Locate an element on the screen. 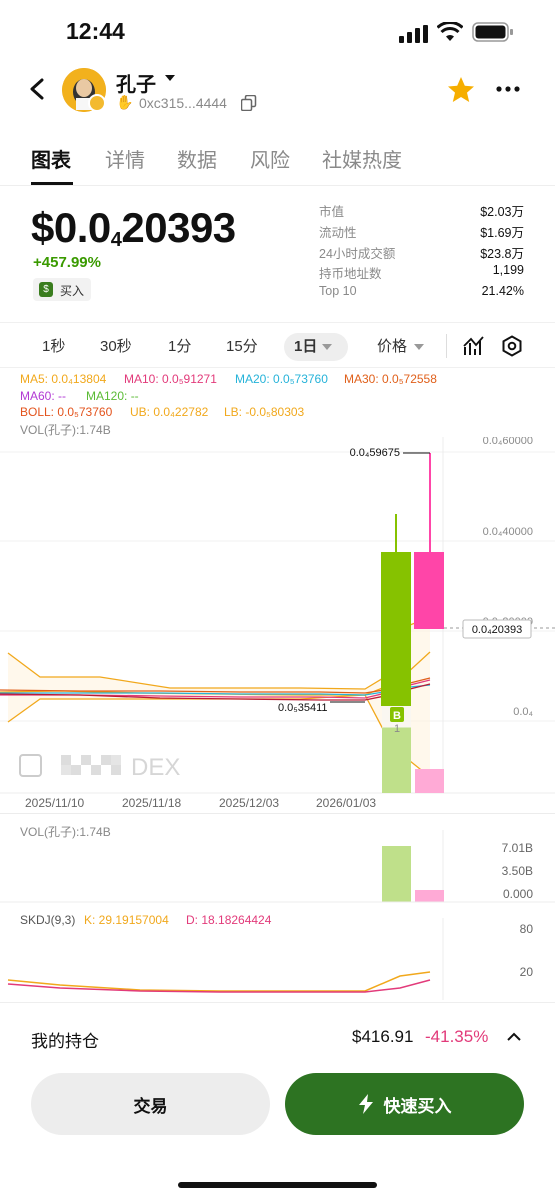  ma30-label: MA30: 0.0₅72558 is located at coordinates (390, 379).